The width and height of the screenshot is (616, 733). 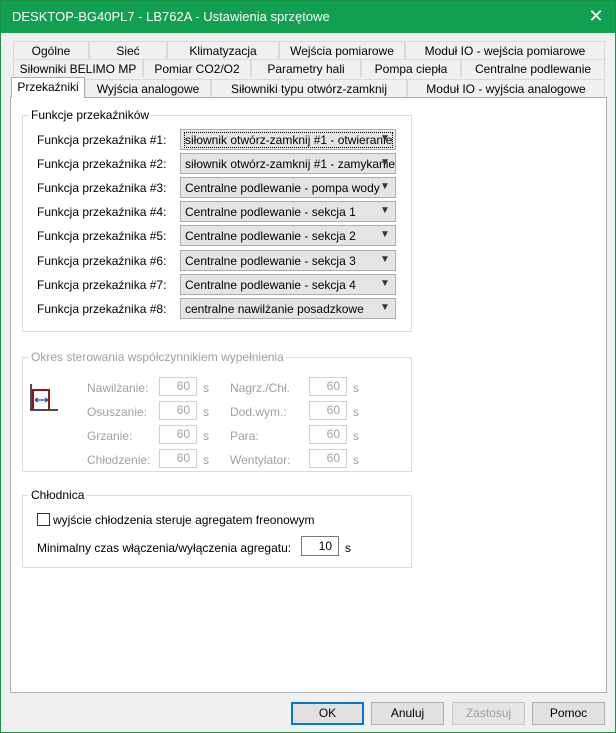 What do you see at coordinates (102, 285) in the screenshot?
I see `relay-7-label: Funkcja przekaźnika #7:` at bounding box center [102, 285].